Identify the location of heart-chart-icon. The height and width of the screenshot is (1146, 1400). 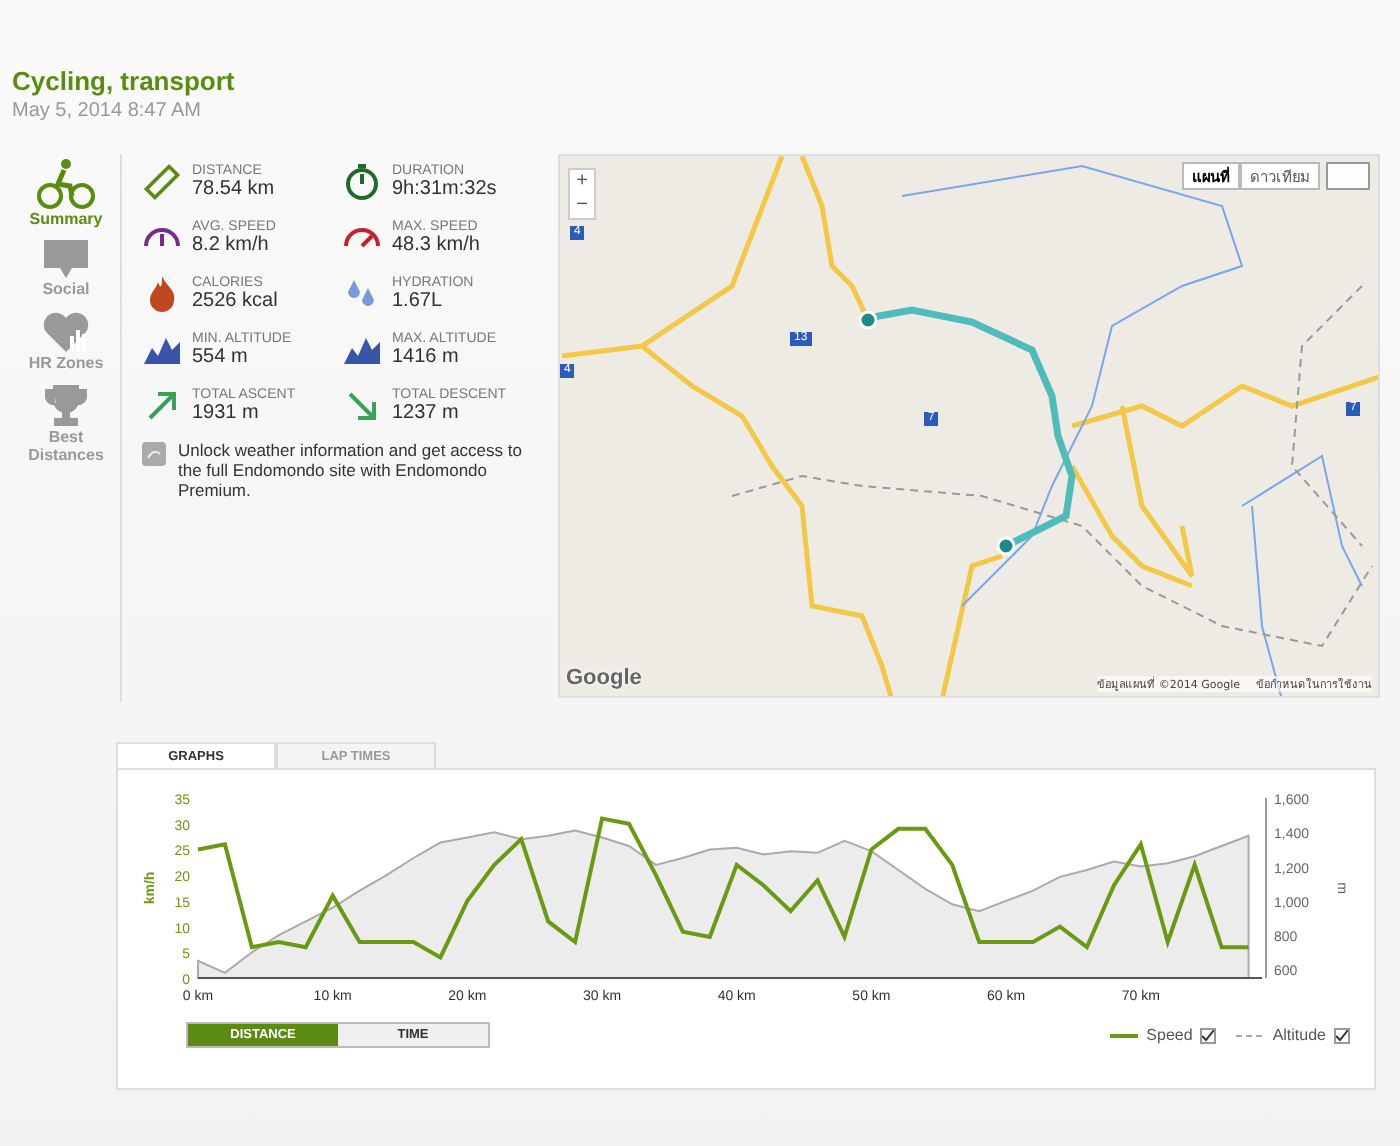
(66, 332).